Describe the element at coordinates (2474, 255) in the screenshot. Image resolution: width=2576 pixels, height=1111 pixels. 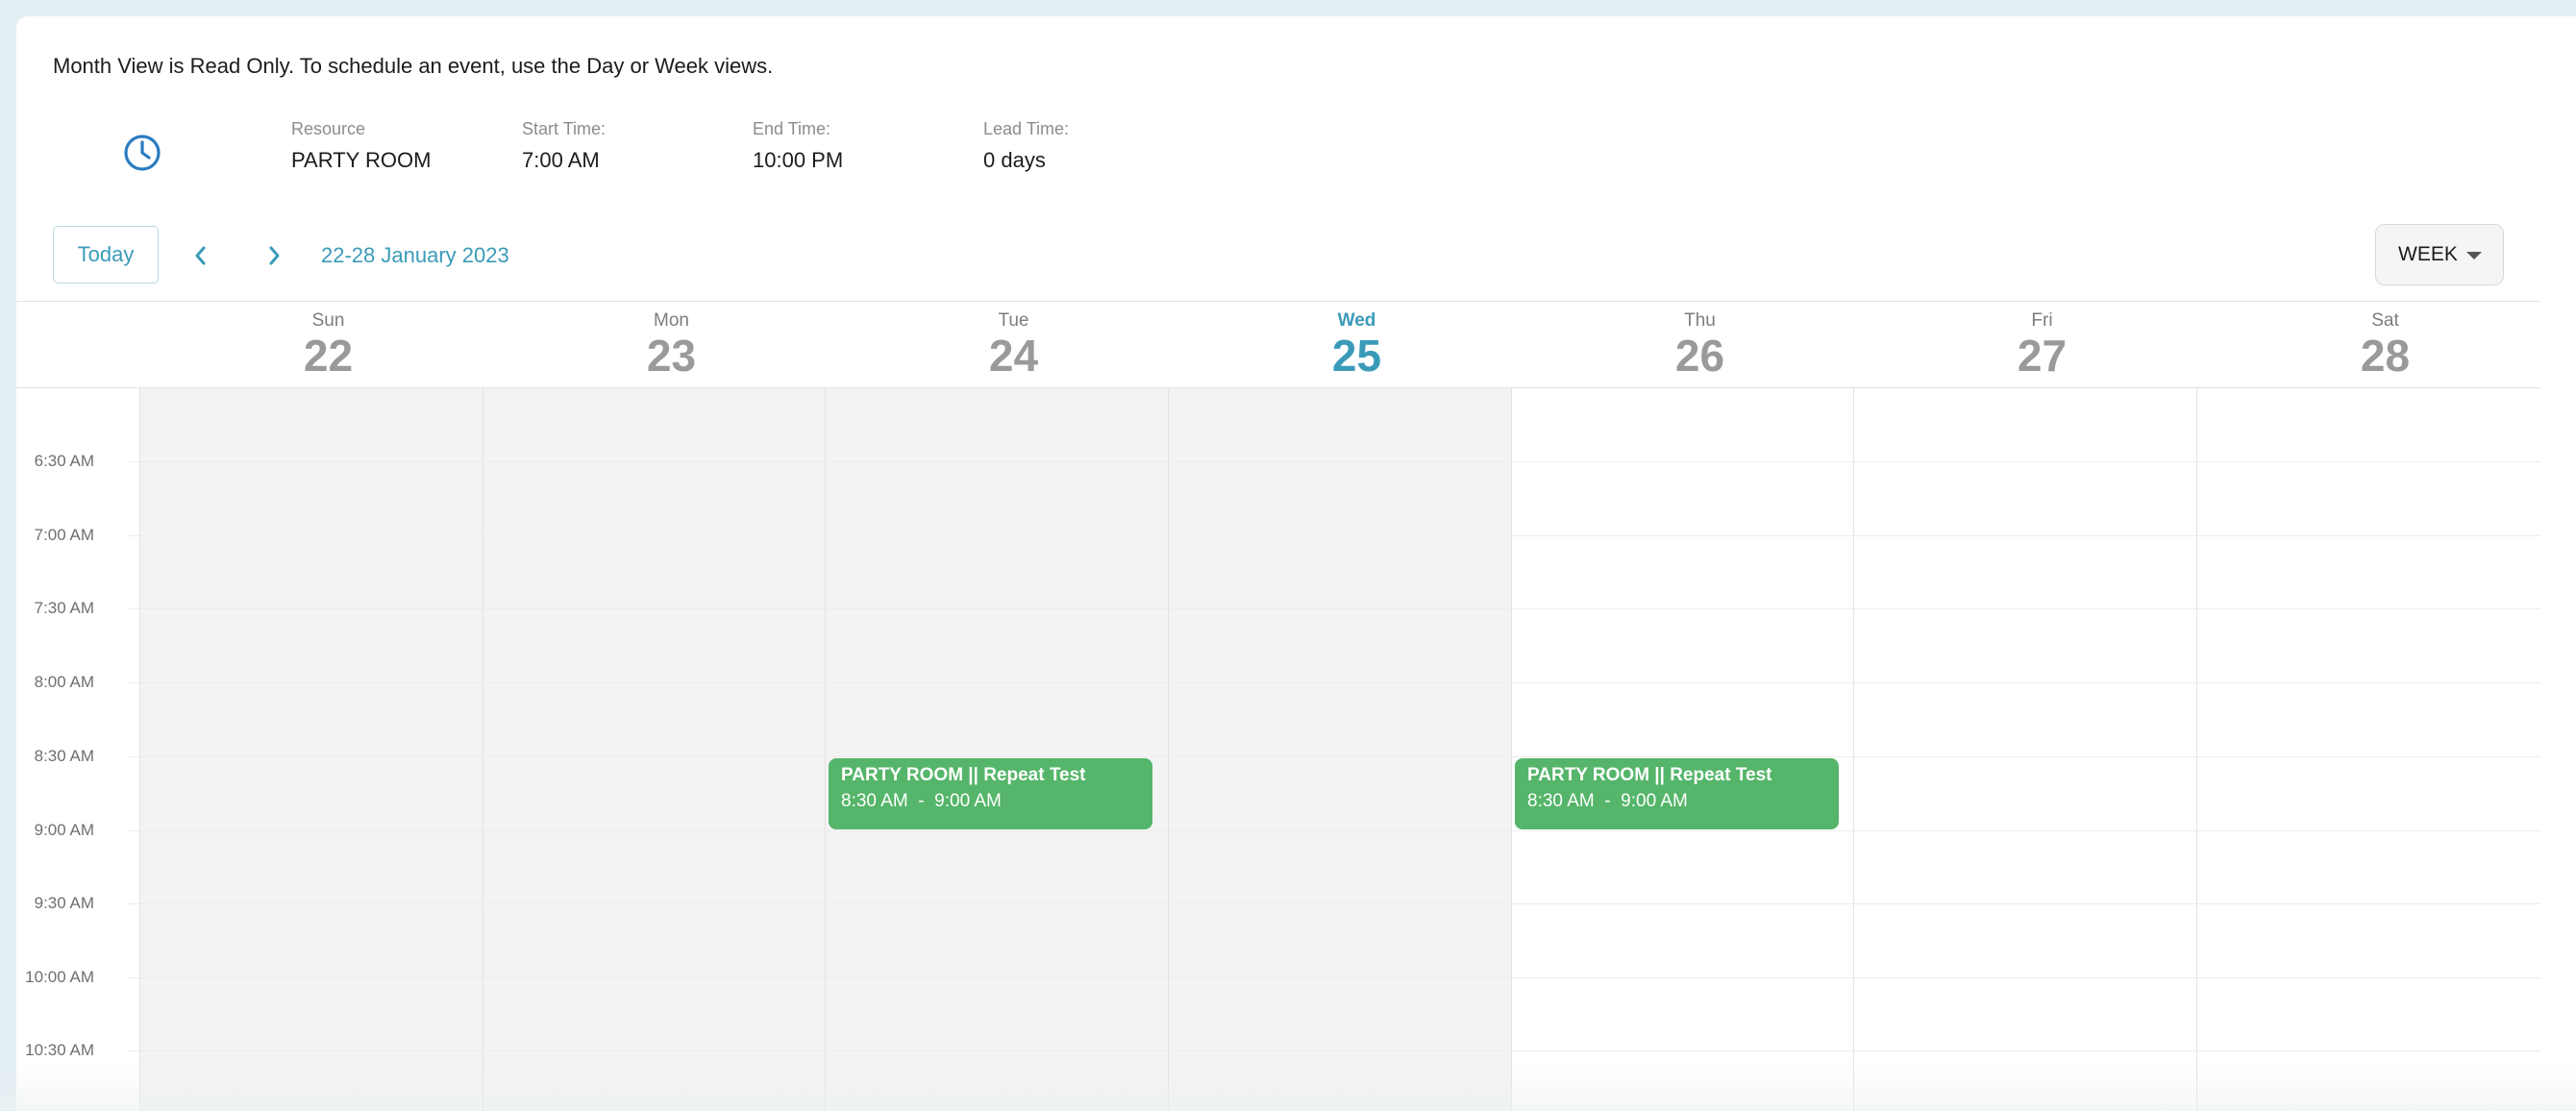
I see `caret-down-icon` at that location.